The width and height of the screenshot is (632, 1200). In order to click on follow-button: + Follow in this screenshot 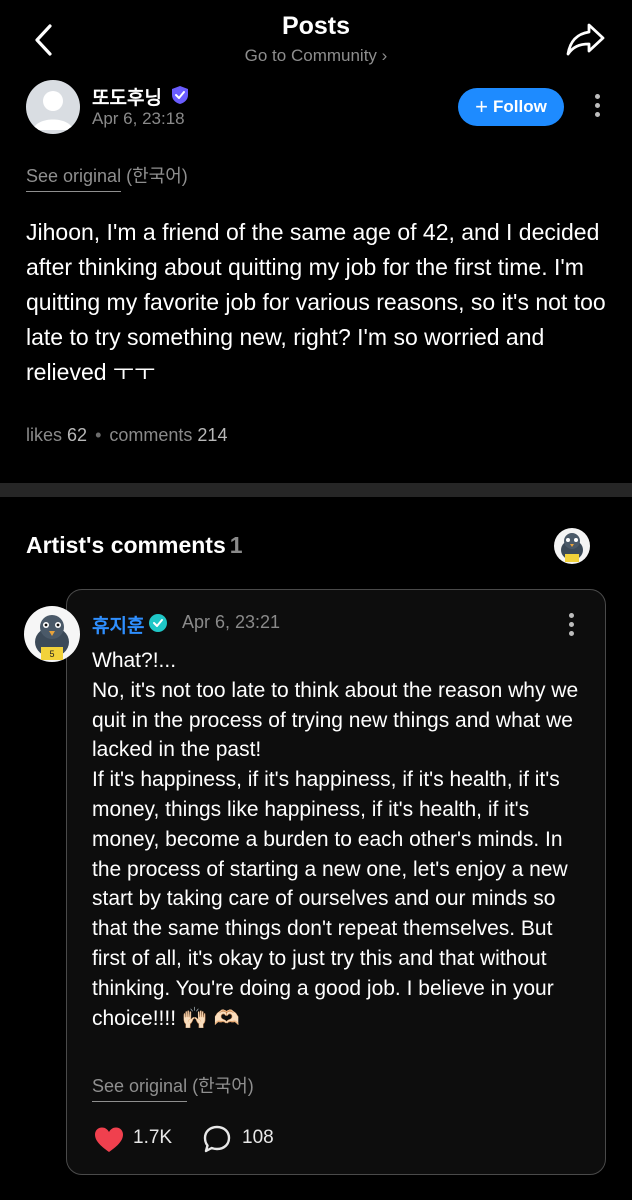, I will do `click(511, 107)`.